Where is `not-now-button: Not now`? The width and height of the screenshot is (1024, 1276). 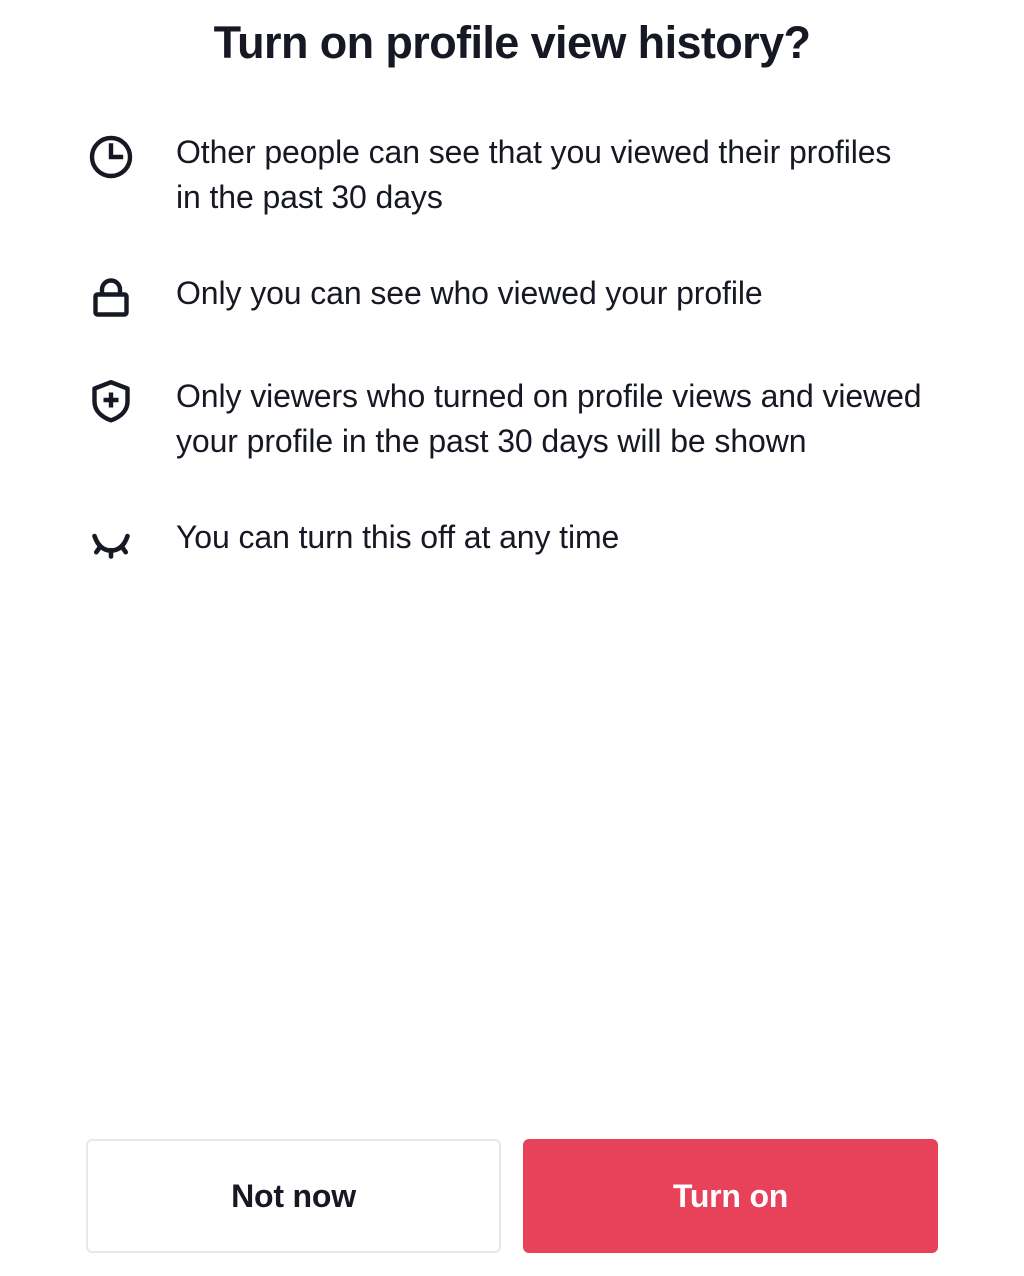
not-now-button: Not now is located at coordinates (293, 1196).